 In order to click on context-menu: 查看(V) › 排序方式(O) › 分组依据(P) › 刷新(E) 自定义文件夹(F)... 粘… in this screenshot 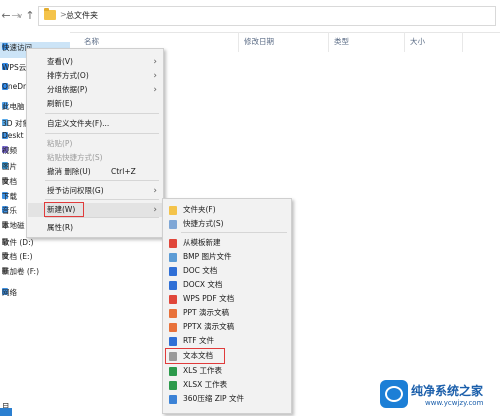, I will do `click(95, 143)`.